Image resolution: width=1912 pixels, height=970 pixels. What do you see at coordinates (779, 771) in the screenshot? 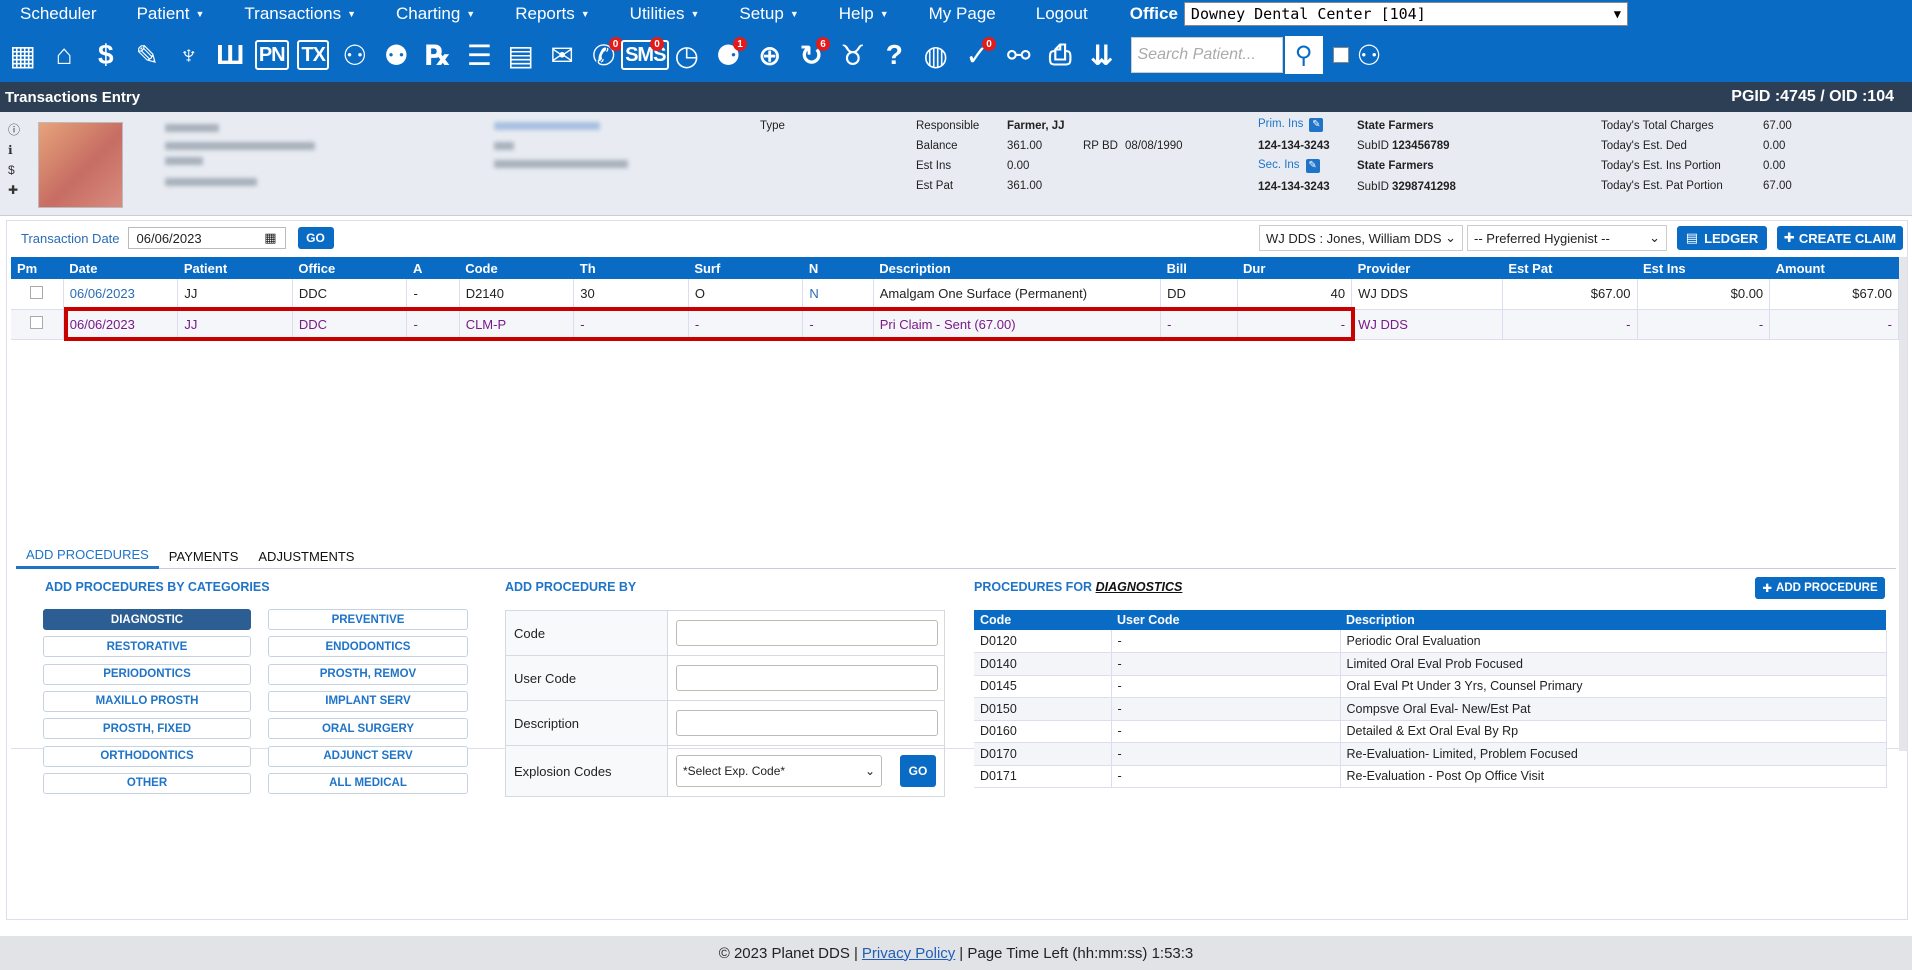
I see `explosion-code-select: *Select Exp. Code* ⌄` at bounding box center [779, 771].